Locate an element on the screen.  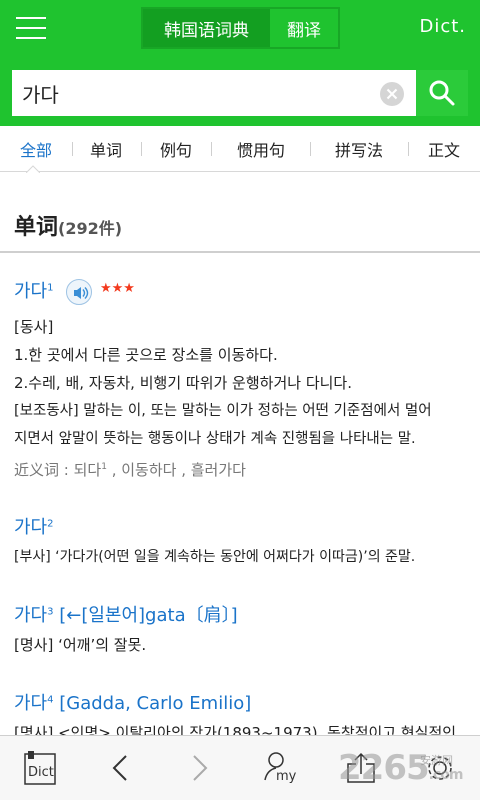
tab-fulltext: 正文 is located at coordinates (444, 148).